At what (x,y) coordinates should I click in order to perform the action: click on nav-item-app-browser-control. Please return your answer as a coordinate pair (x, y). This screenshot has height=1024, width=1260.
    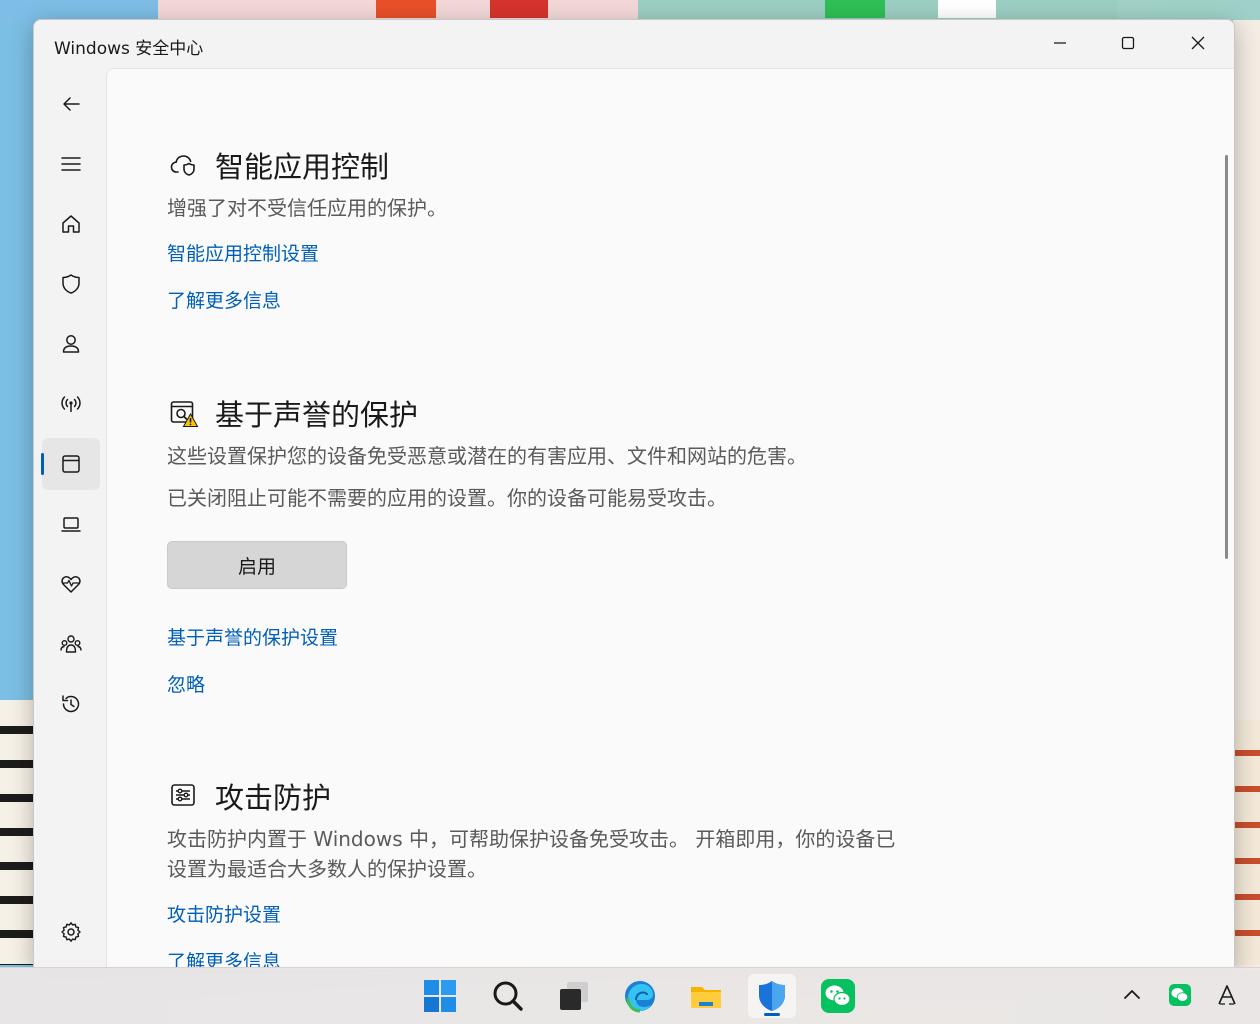
    Looking at the image, I should click on (70, 464).